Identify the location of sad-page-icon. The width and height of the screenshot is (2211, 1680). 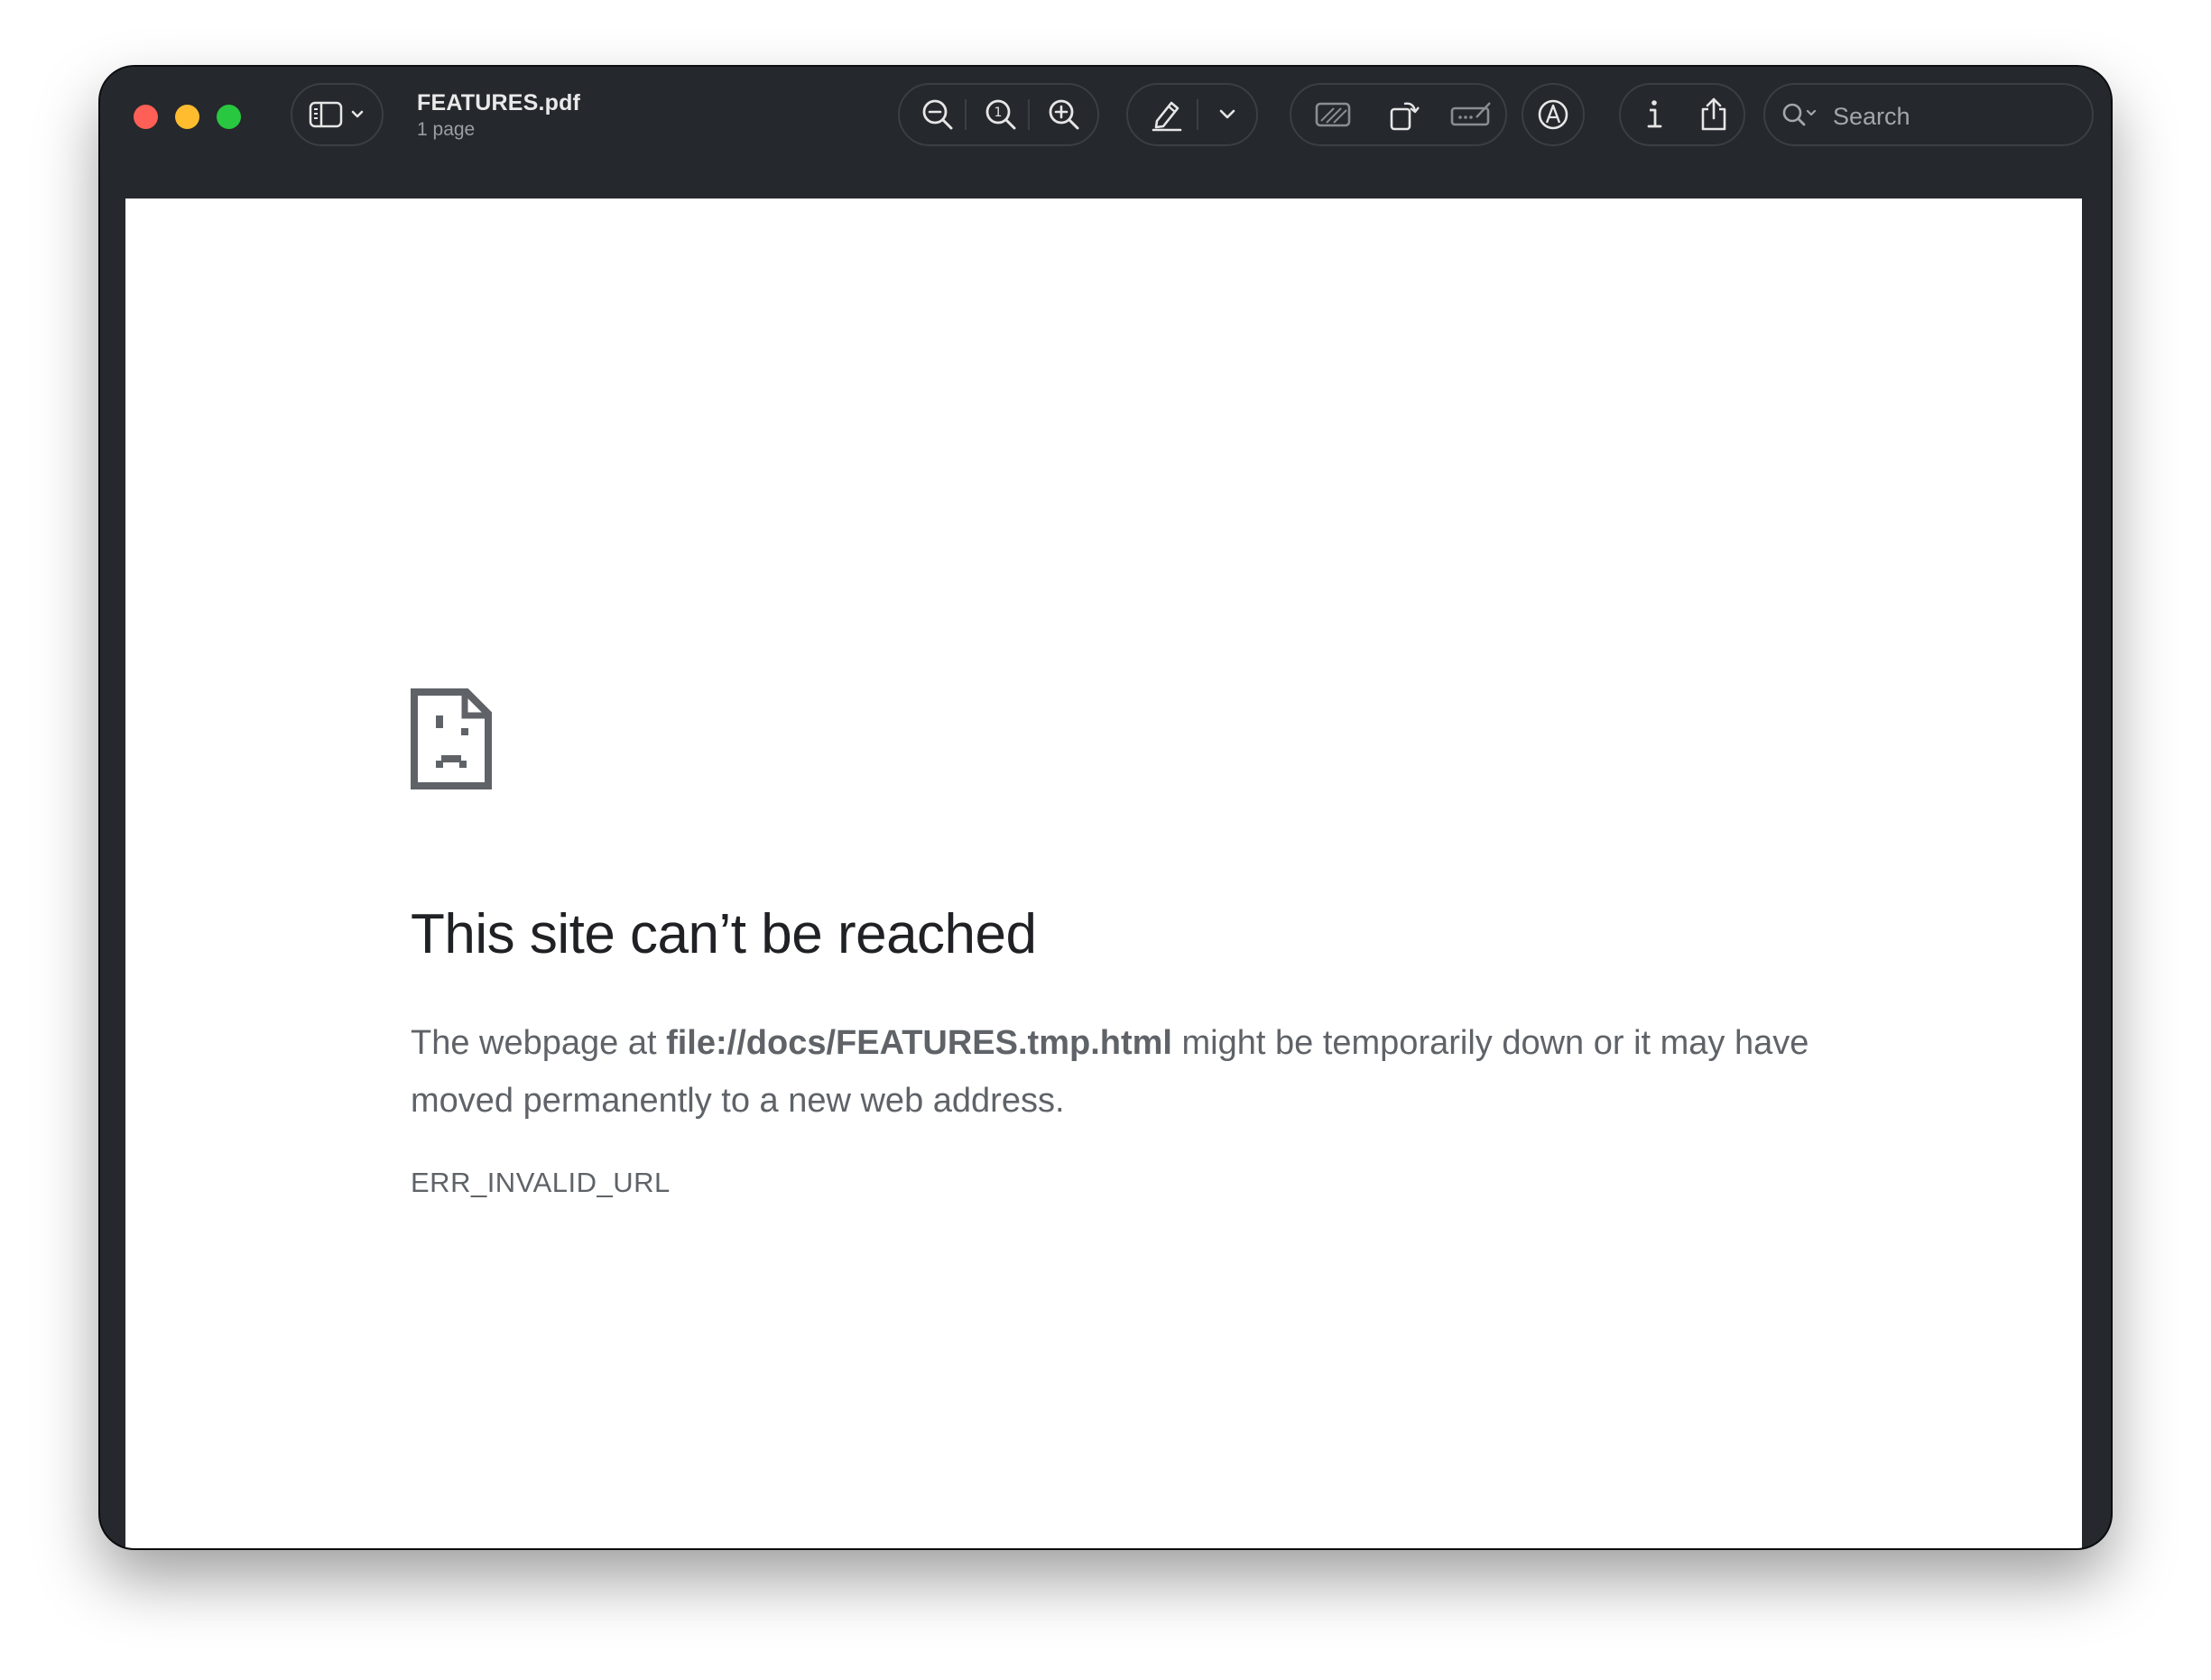
(452, 738).